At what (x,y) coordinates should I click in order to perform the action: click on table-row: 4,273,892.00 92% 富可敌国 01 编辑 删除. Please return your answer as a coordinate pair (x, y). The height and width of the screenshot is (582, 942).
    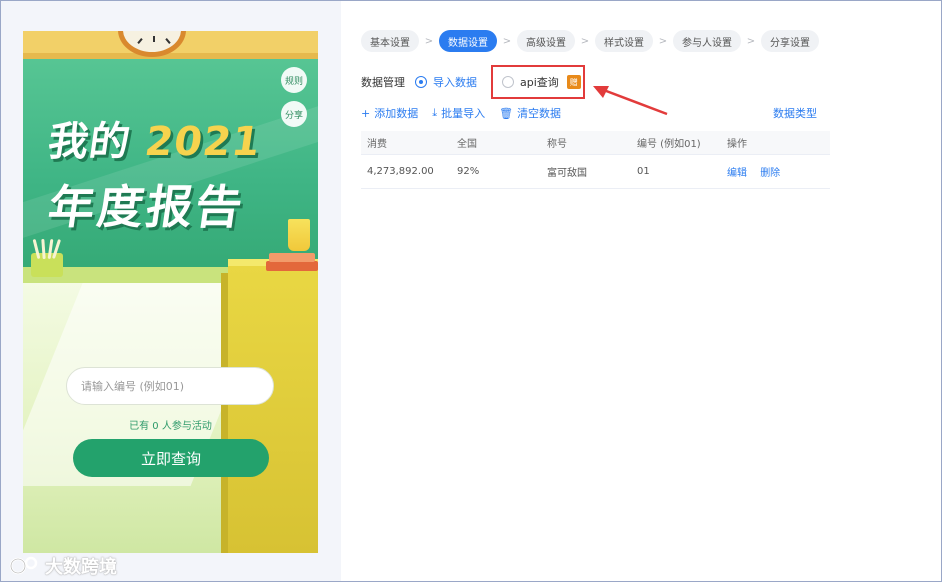
    Looking at the image, I should click on (595, 172).